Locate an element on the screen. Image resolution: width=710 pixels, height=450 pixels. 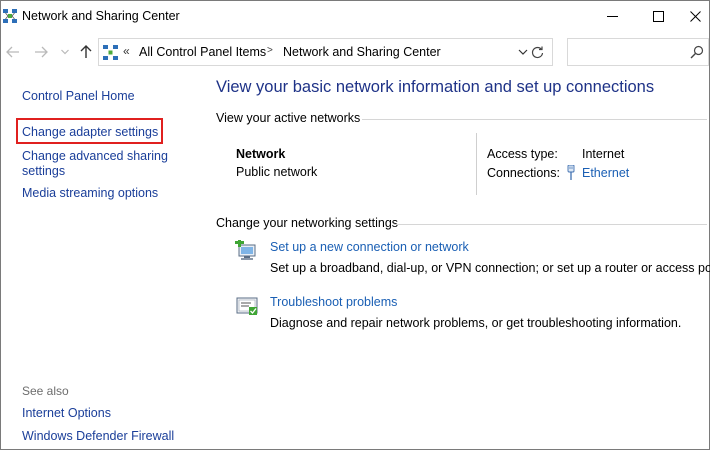
chevron-right-icon: > is located at coordinates (270, 50).